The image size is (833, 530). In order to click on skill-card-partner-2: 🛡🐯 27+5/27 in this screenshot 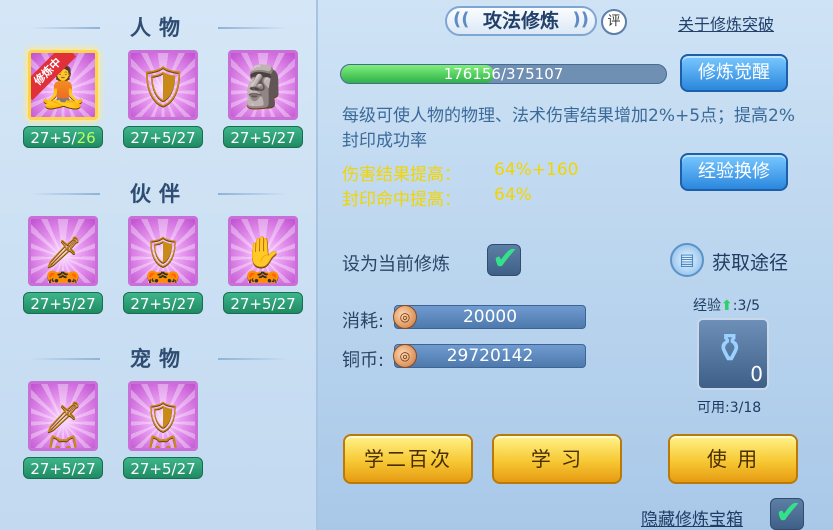, I will do `click(163, 267)`.